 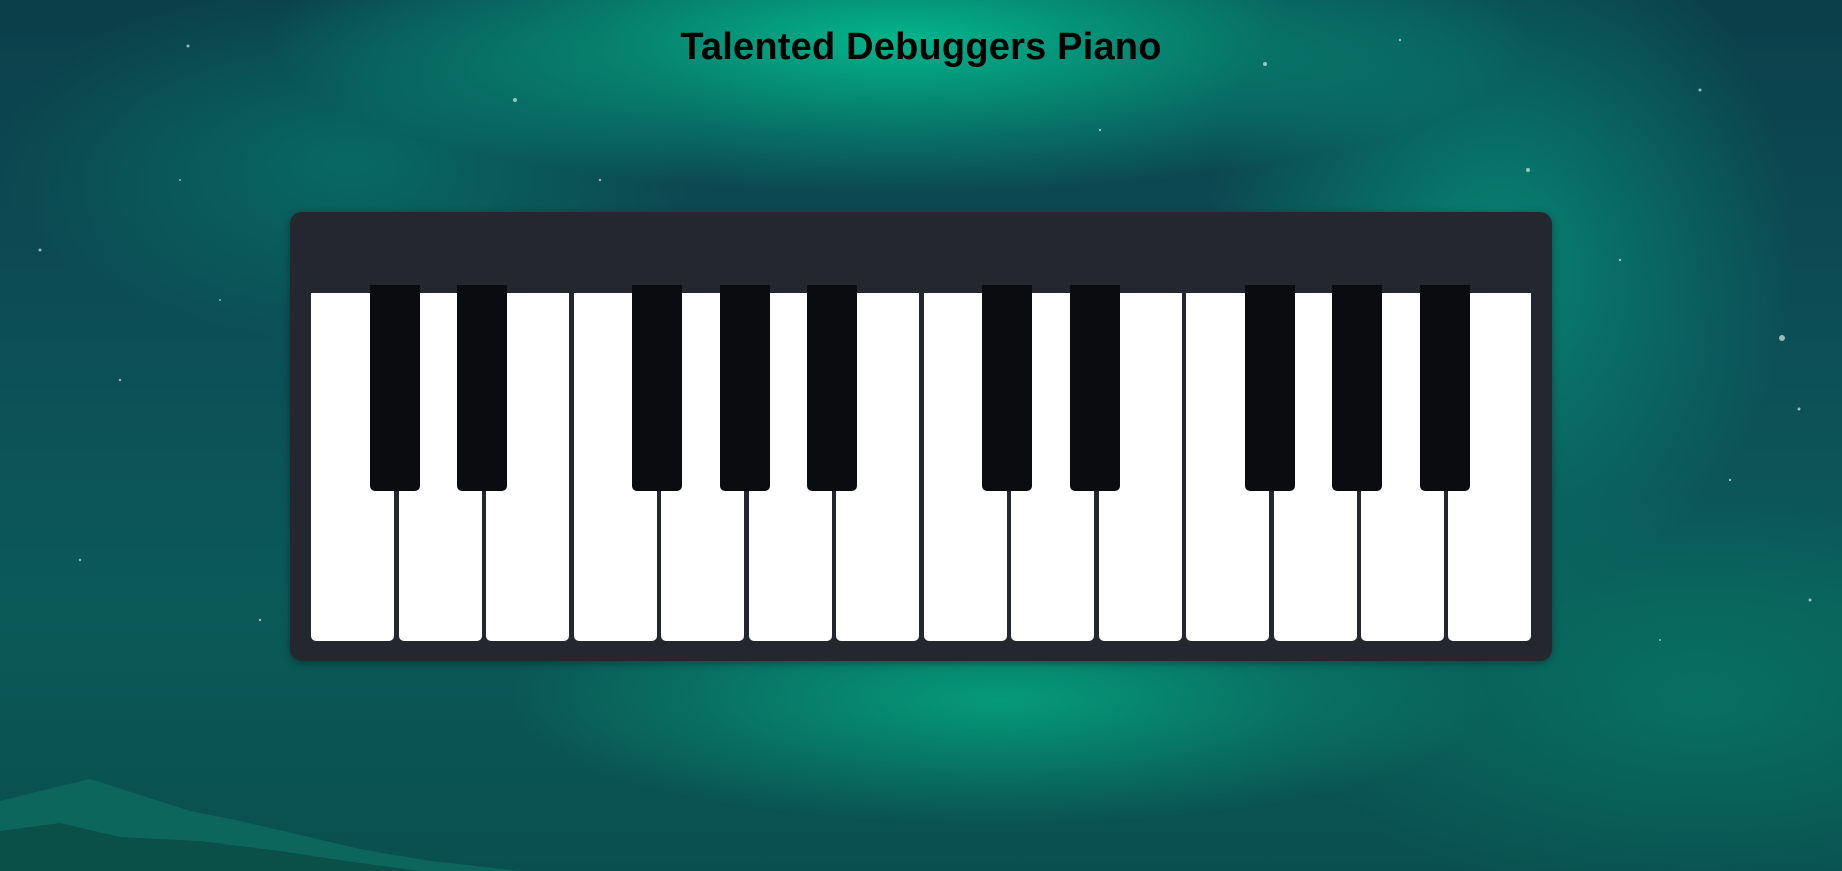 What do you see at coordinates (260, 825) in the screenshot?
I see `mountain-silhouette` at bounding box center [260, 825].